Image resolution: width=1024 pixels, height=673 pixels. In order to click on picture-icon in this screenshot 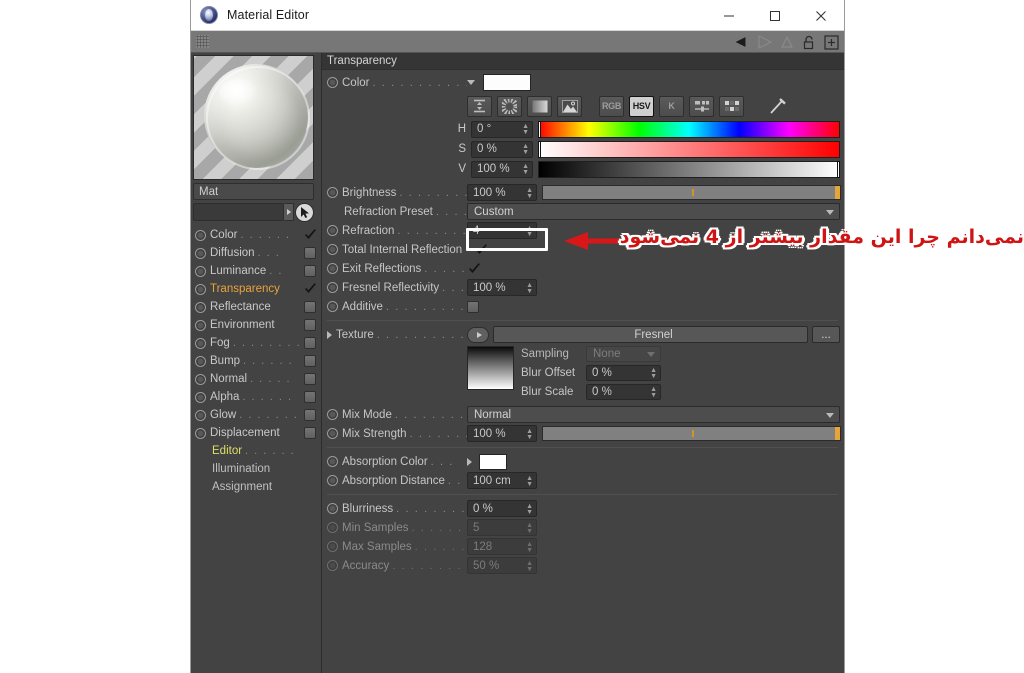, I will do `click(569, 106)`.